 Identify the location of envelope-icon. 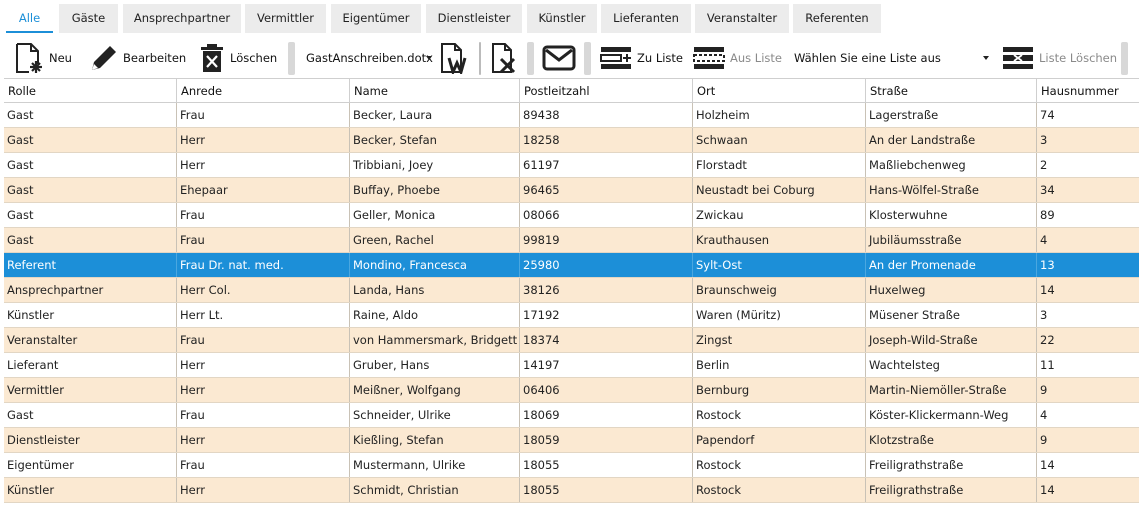
(559, 58).